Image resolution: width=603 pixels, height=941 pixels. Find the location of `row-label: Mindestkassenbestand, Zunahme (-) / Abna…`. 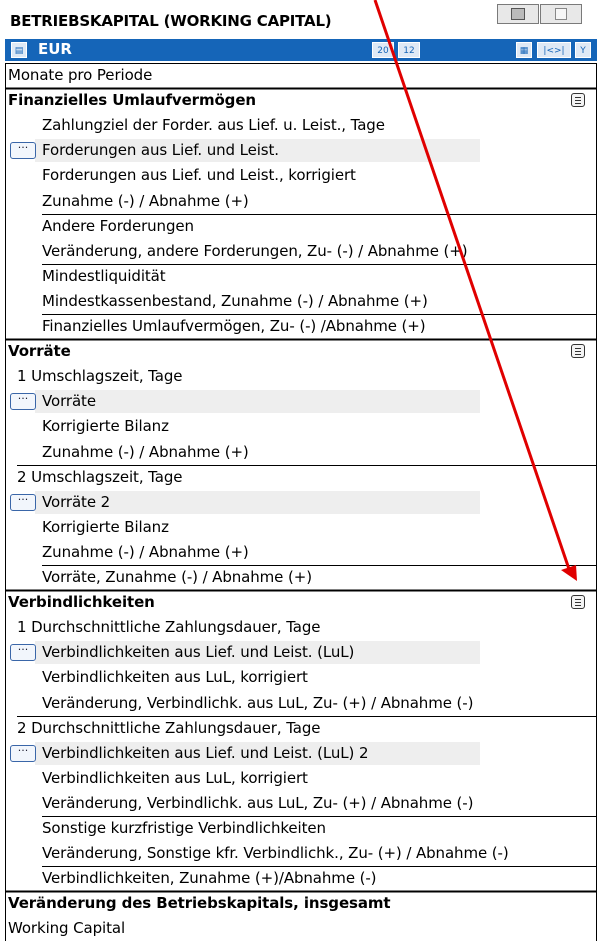

row-label: Mindestkassenbestand, Zunahme (-) / Abna… is located at coordinates (235, 300).